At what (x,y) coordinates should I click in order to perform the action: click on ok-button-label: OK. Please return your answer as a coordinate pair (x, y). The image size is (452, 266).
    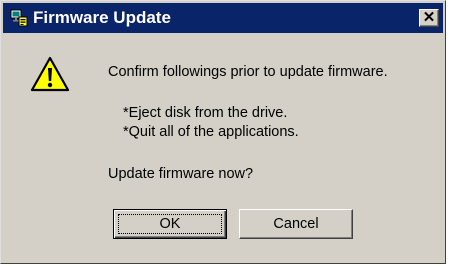
    Looking at the image, I should click on (170, 224).